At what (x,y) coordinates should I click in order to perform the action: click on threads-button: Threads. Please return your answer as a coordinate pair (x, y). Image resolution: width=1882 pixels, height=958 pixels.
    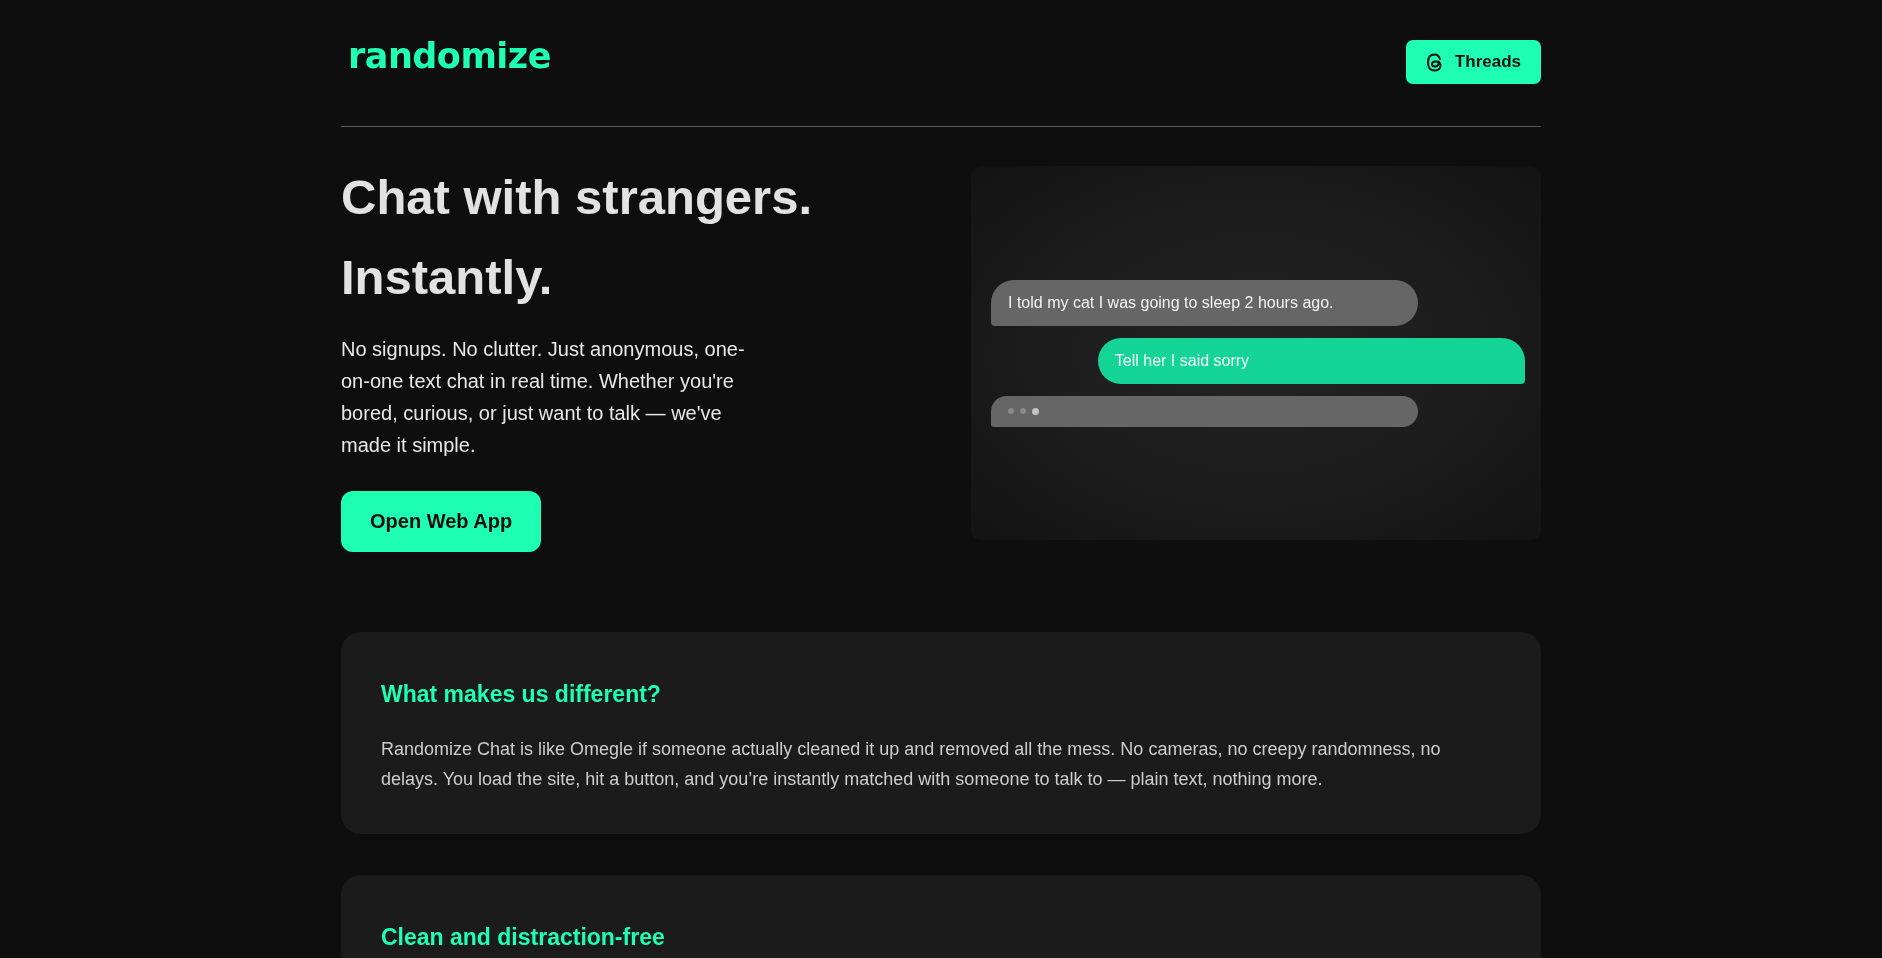
    Looking at the image, I should click on (1473, 62).